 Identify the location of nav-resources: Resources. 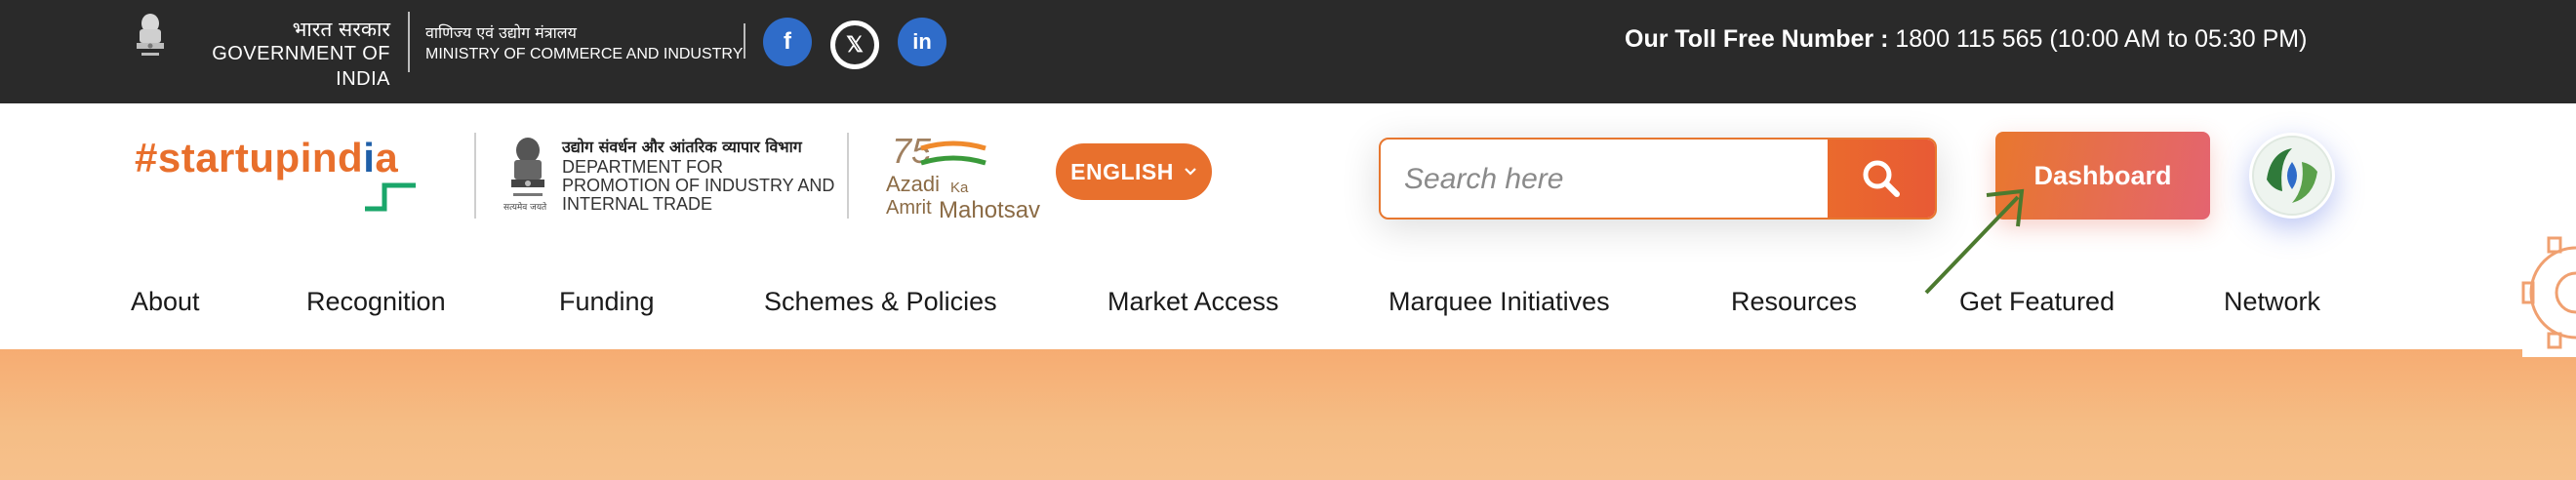
(1794, 302).